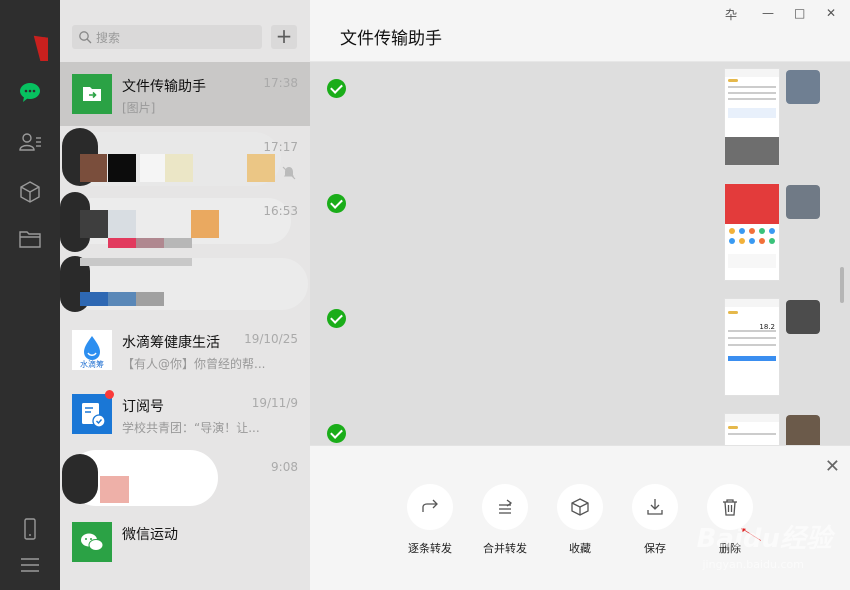 The image size is (850, 590). I want to click on merge-forward-button: 合并转发, so click(505, 520).